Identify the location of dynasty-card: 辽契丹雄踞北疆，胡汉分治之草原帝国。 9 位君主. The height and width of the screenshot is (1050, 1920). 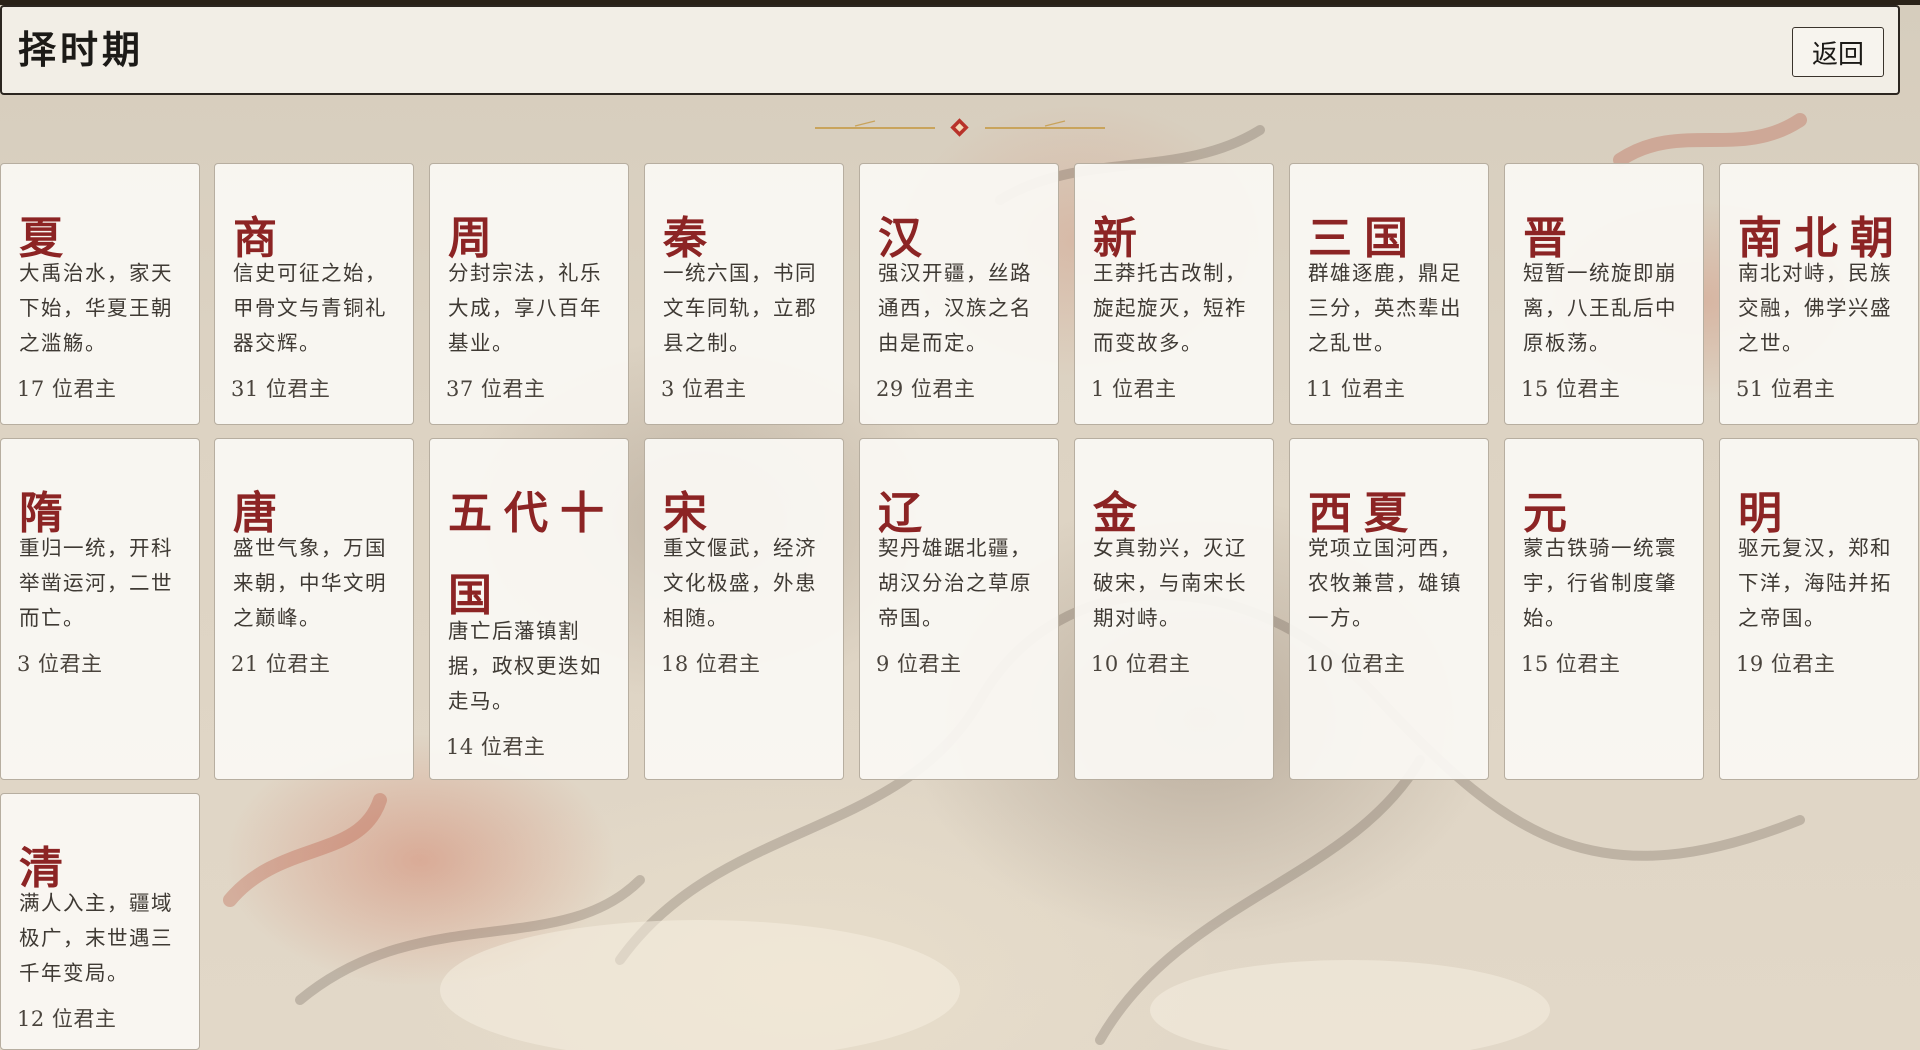
(959, 609).